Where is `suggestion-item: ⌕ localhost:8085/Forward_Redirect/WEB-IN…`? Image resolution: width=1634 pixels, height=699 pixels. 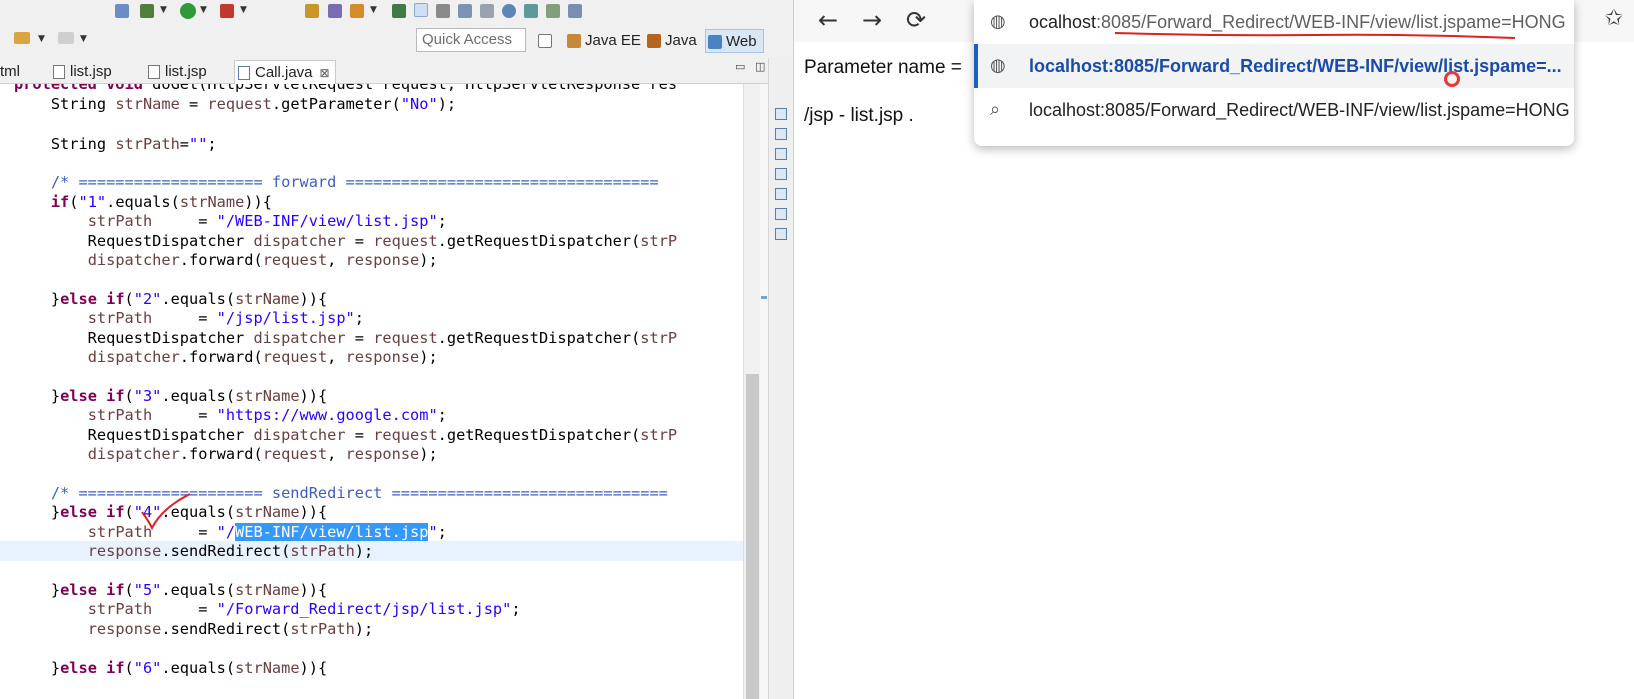
suggestion-item: ⌕ localhost:8085/Forward_Redirect/WEB-IN… is located at coordinates (1274, 110).